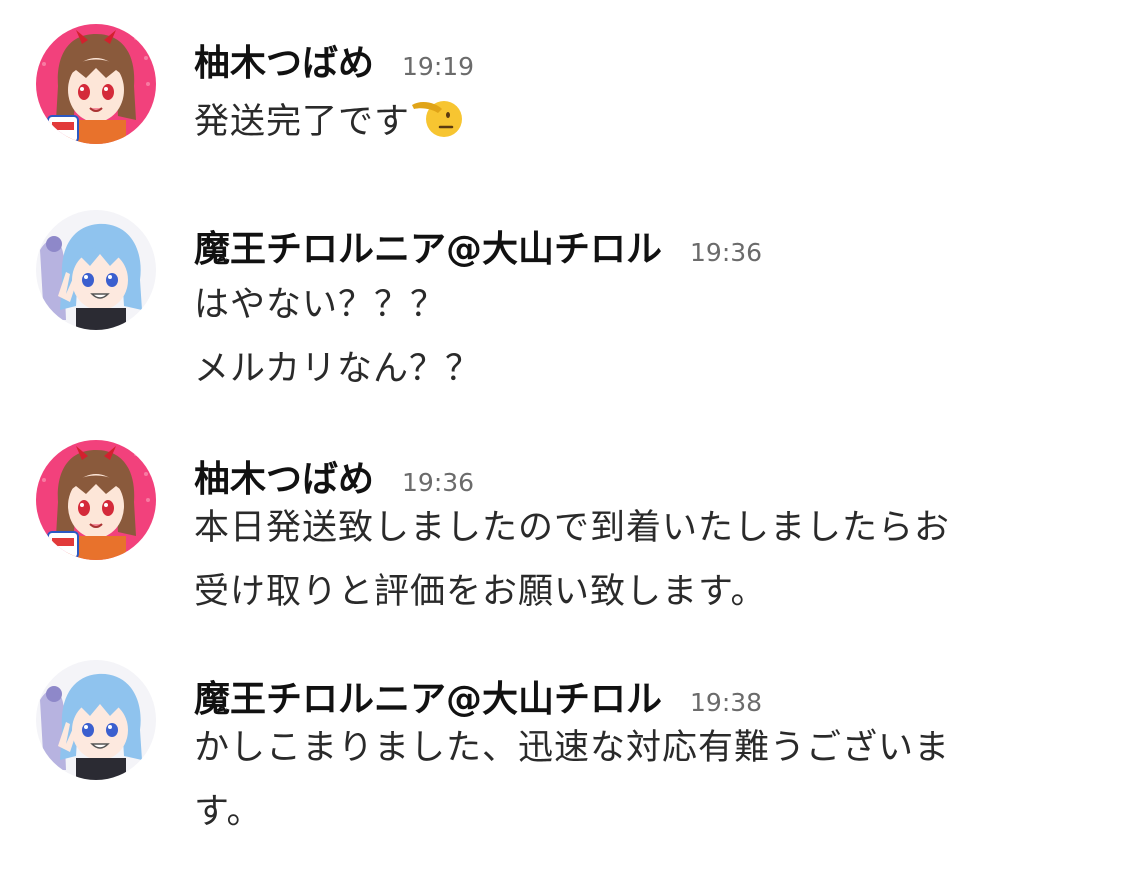 The width and height of the screenshot is (1125, 871). What do you see at coordinates (320, 305) in the screenshot?
I see `message-line: はやない？？？` at bounding box center [320, 305].